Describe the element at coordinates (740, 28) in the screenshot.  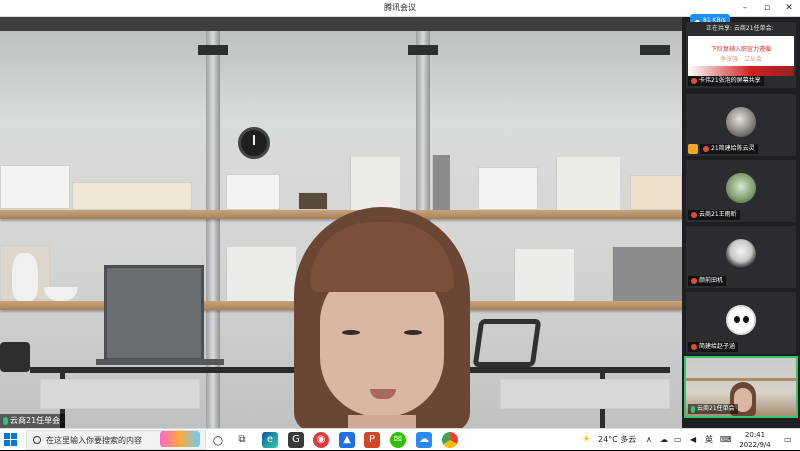
I see `share-header: 正在共享: 云商21任单会:` at that location.